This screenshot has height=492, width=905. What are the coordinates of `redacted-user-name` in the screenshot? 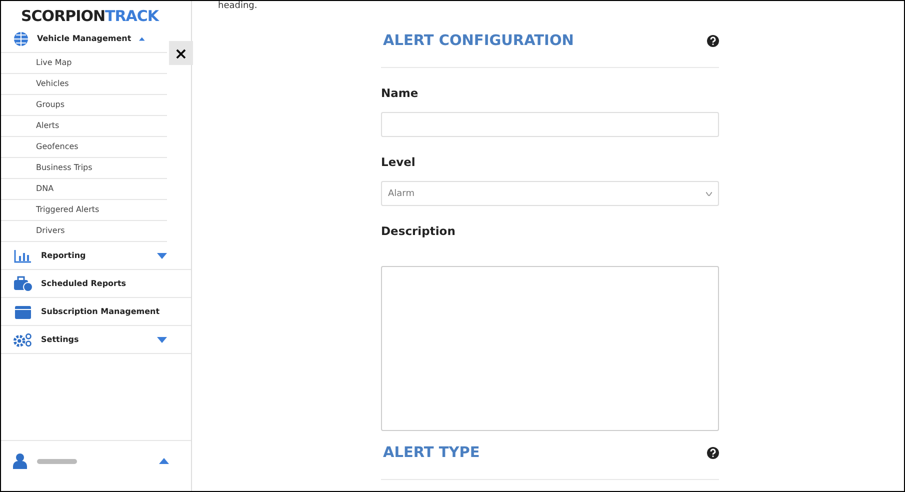 It's located at (57, 461).